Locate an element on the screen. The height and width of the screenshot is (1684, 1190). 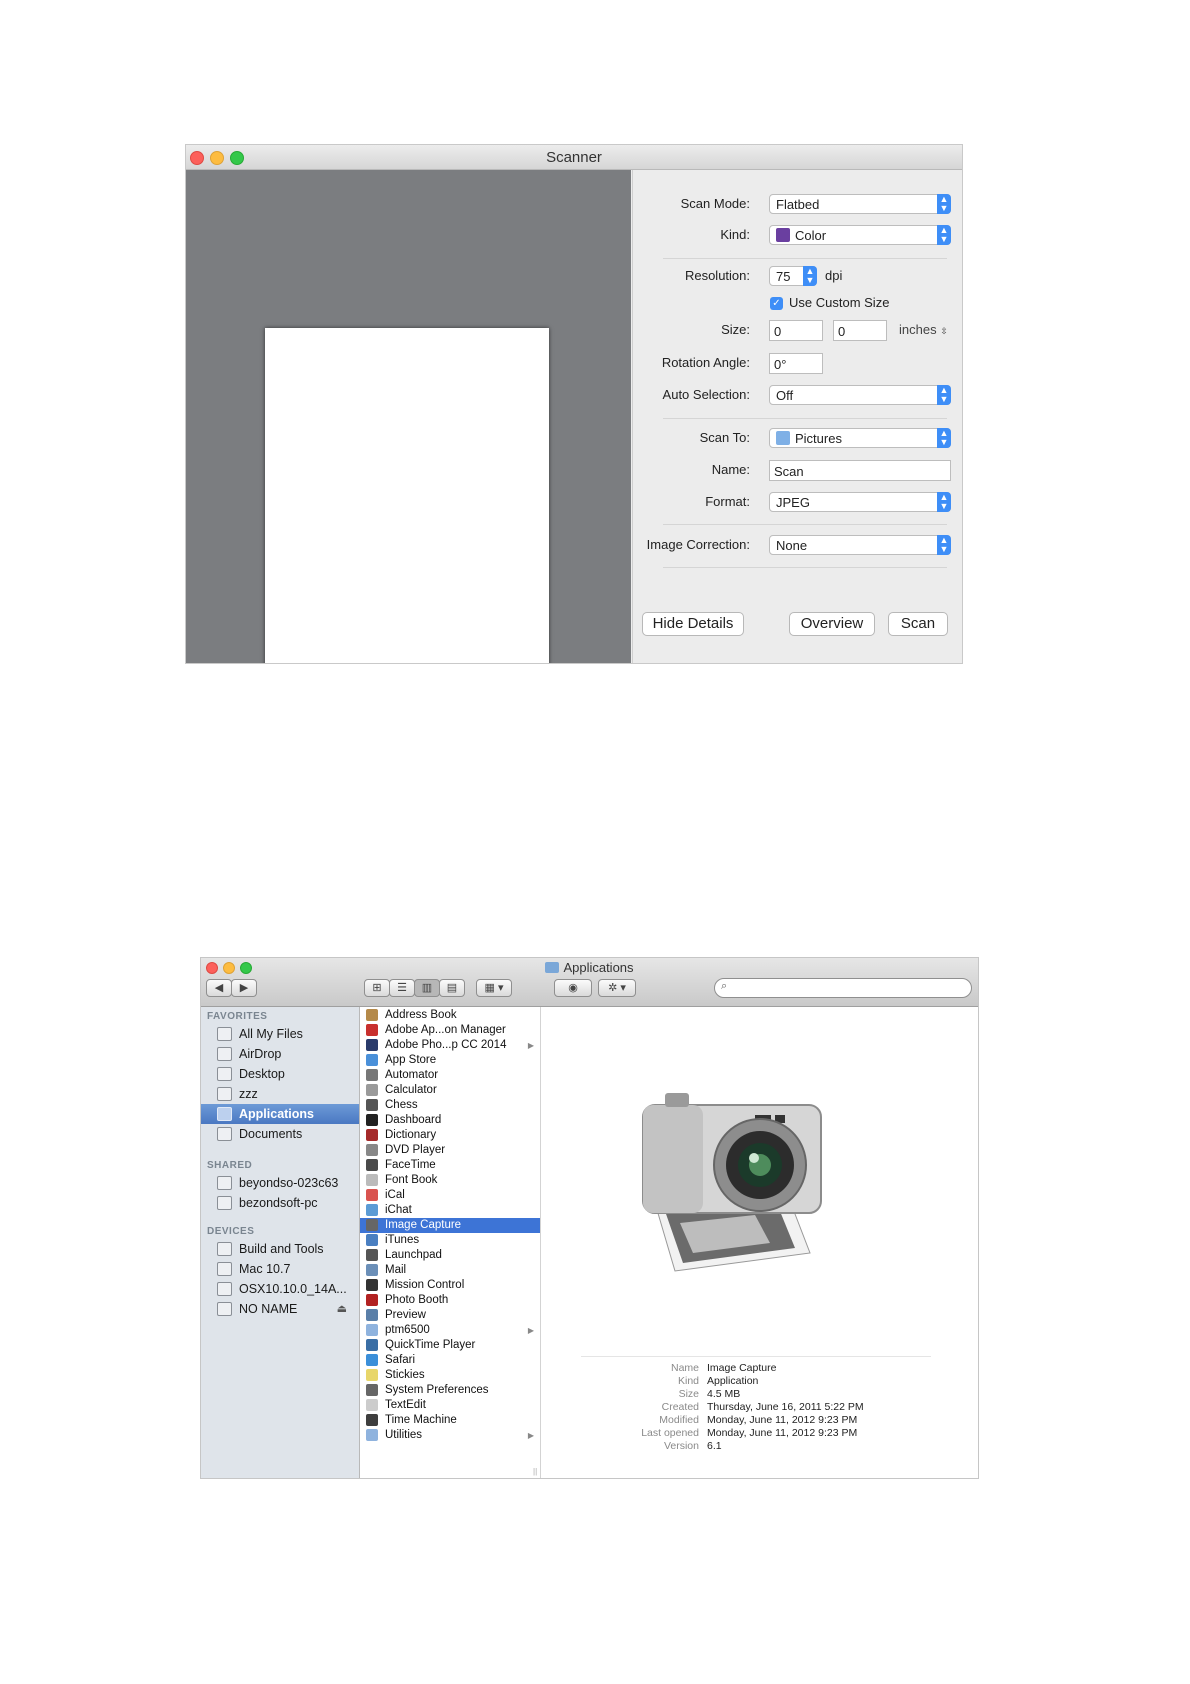
app-list-item: Mail is located at coordinates (450, 1270).